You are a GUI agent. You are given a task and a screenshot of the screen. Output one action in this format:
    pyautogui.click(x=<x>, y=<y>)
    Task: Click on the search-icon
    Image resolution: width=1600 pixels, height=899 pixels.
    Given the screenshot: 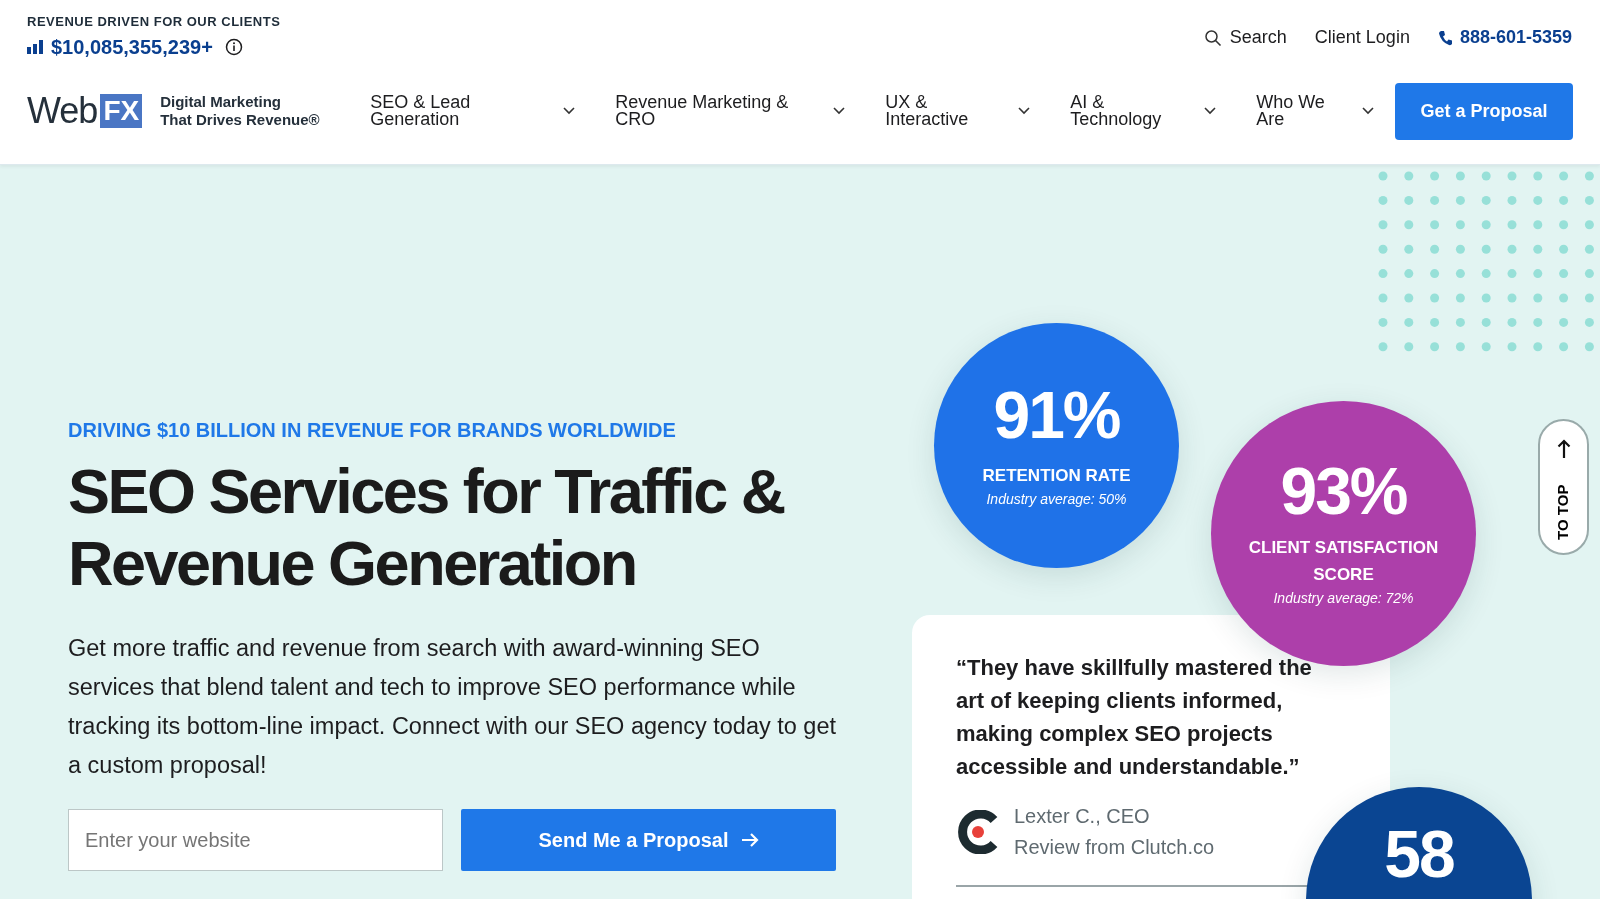 What is the action you would take?
    pyautogui.click(x=1212, y=37)
    